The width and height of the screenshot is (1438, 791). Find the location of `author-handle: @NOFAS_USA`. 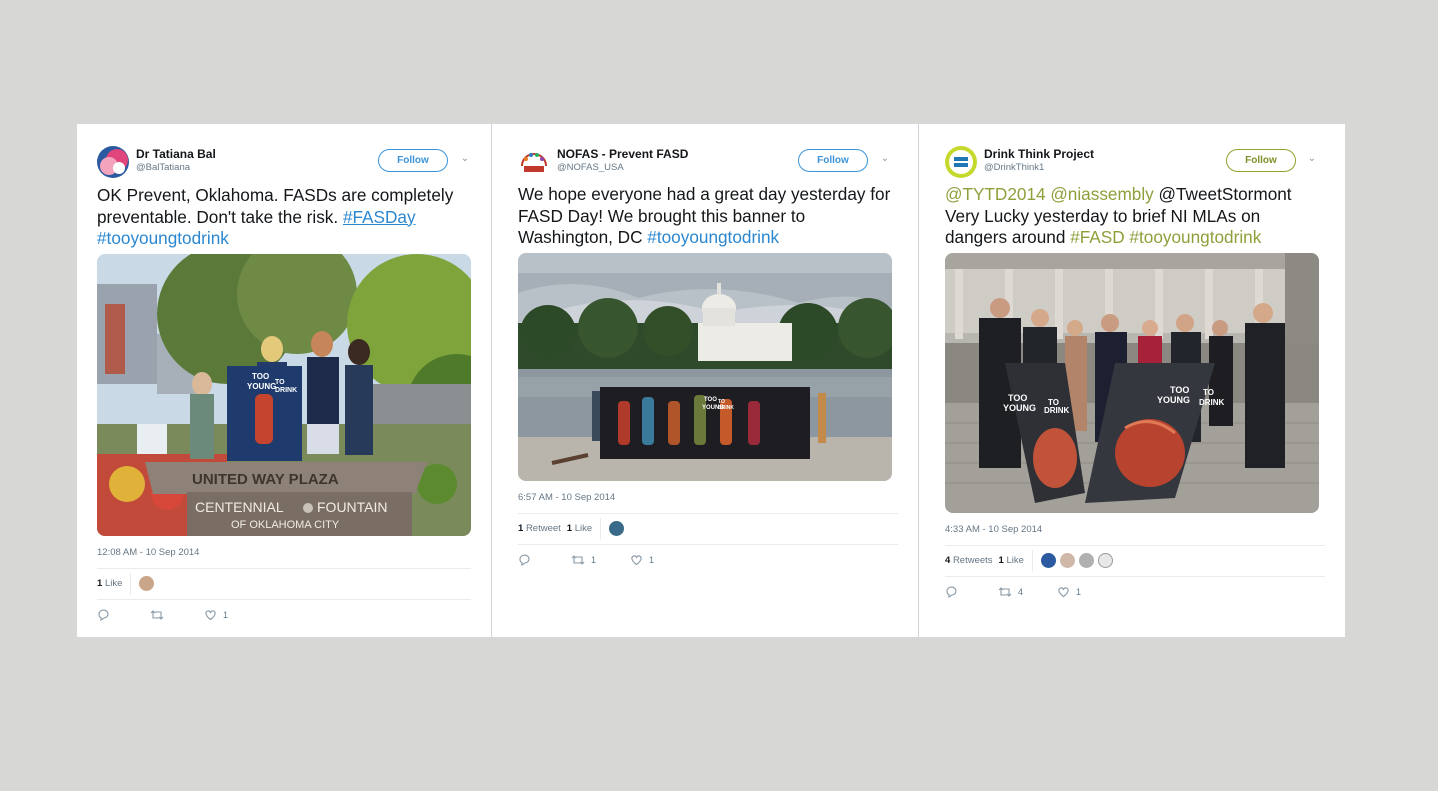

author-handle: @NOFAS_USA is located at coordinates (590, 167).